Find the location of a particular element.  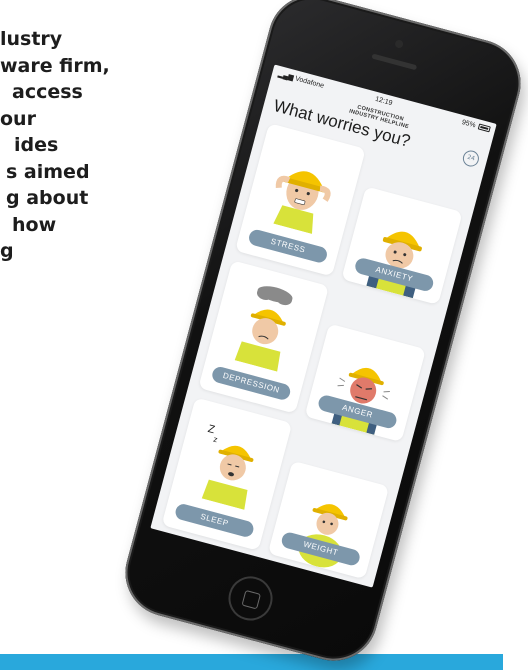

footer-accent-bar is located at coordinates (251, 662).